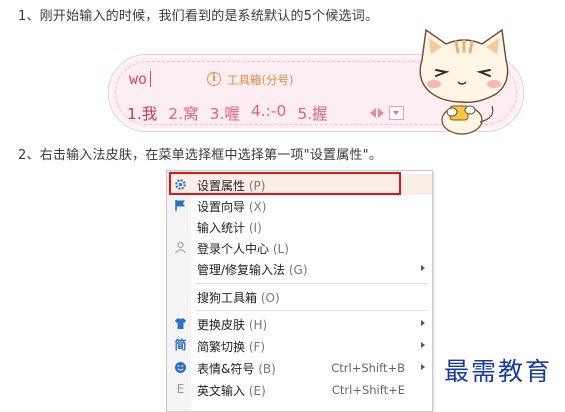 This screenshot has width=565, height=412. Describe the element at coordinates (299, 367) in the screenshot. I see `menu-item-emoji-symbols: 表情&符号 (B) Ctrl+Shift+B` at that location.